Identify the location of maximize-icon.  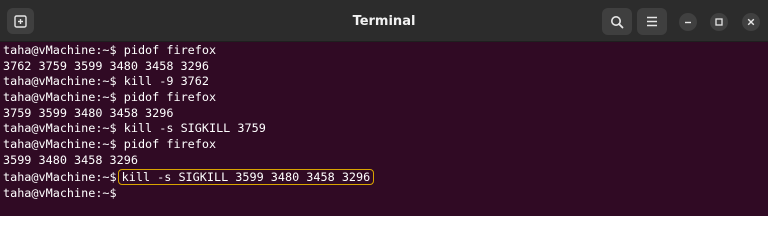
(719, 22).